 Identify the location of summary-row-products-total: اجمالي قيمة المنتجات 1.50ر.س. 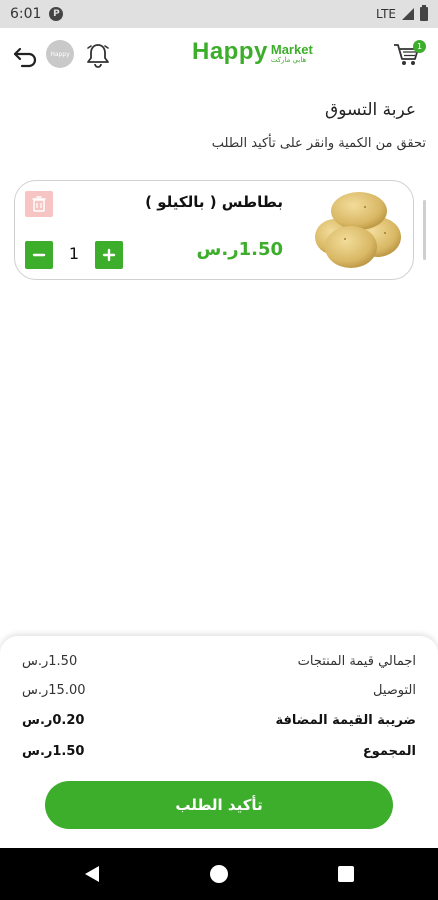
(219, 661).